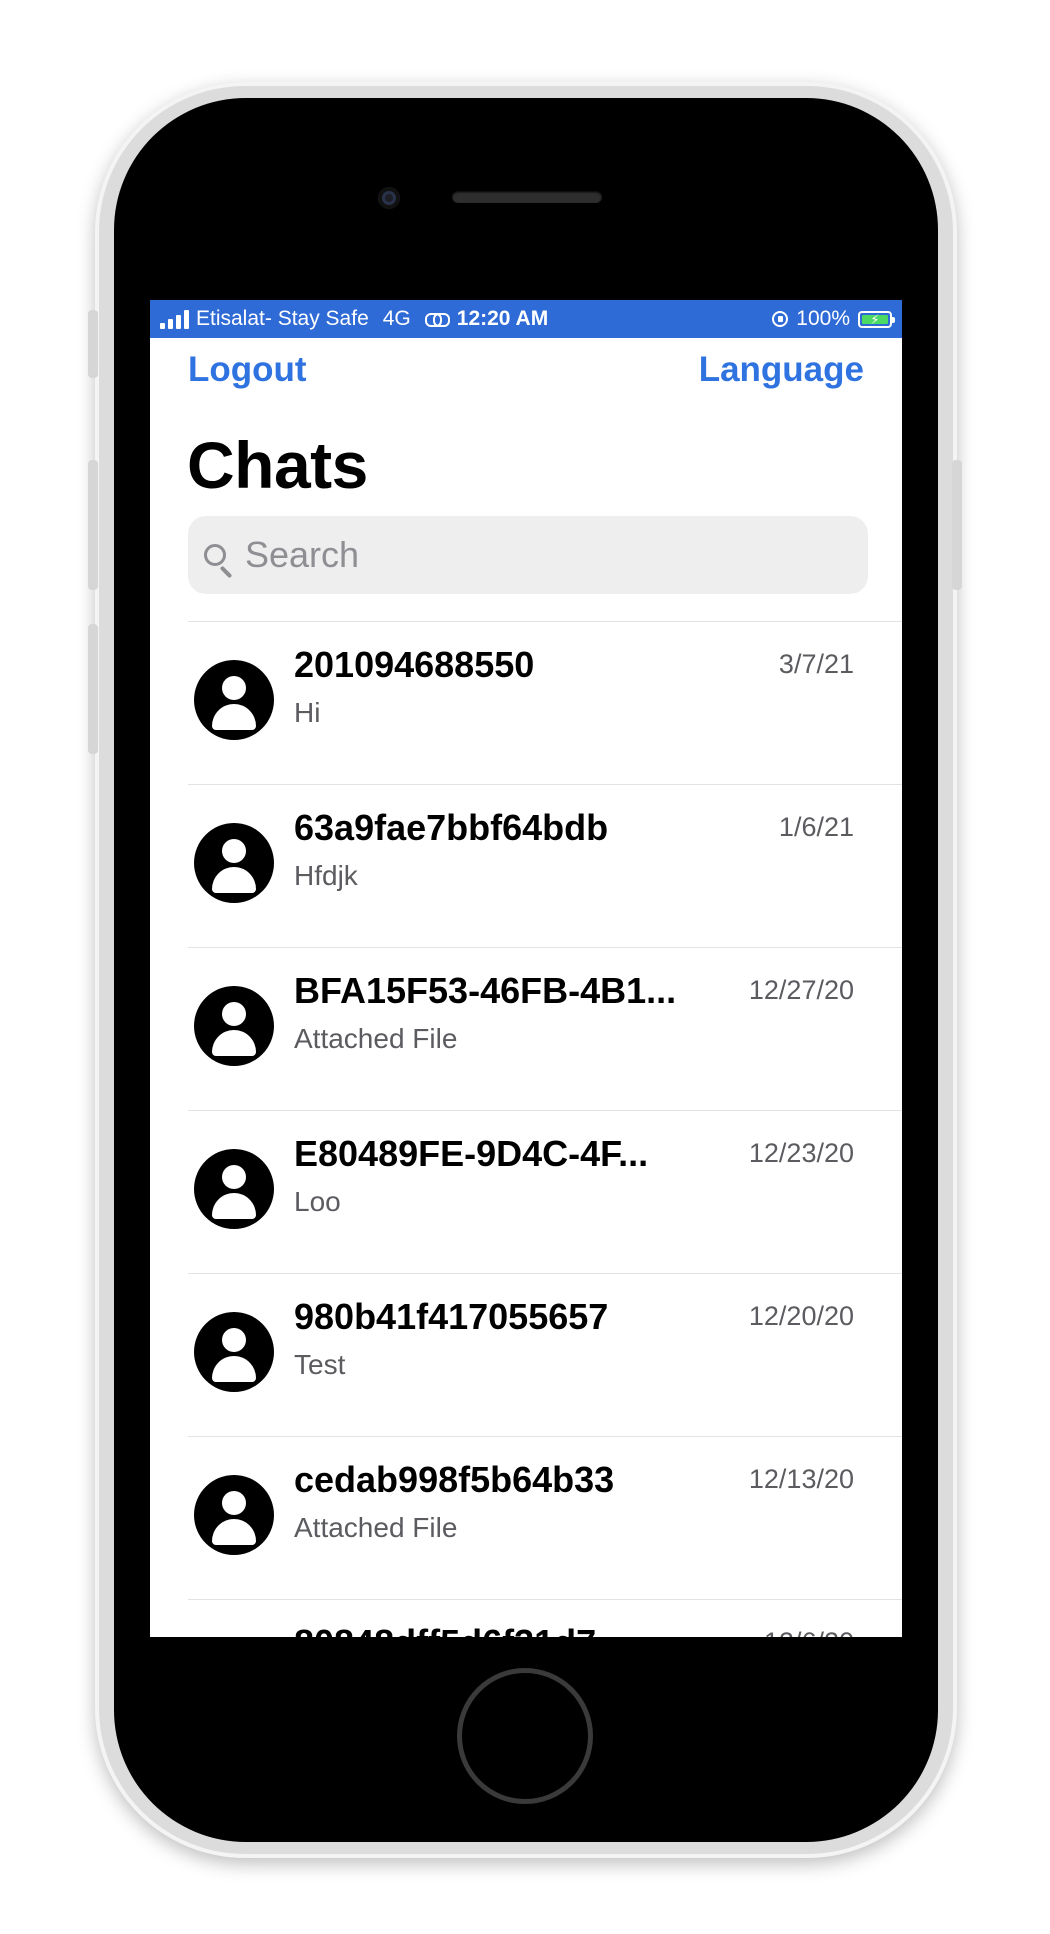  What do you see at coordinates (545, 865) in the screenshot?
I see `chat-row: 63a9fae7bbf64bdb Hfdjk 1/6/21` at bounding box center [545, 865].